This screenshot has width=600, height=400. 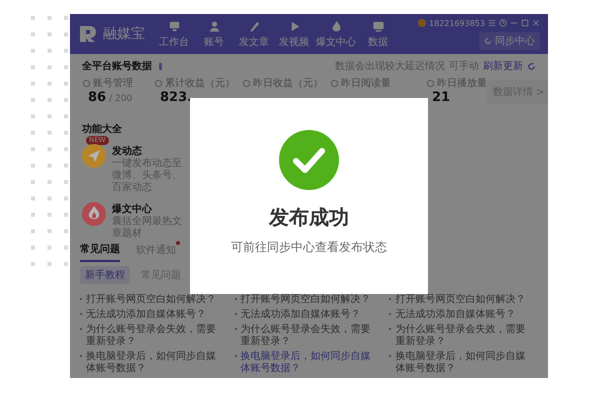 What do you see at coordinates (336, 34) in the screenshot?
I see `nav-item: 爆文中心` at bounding box center [336, 34].